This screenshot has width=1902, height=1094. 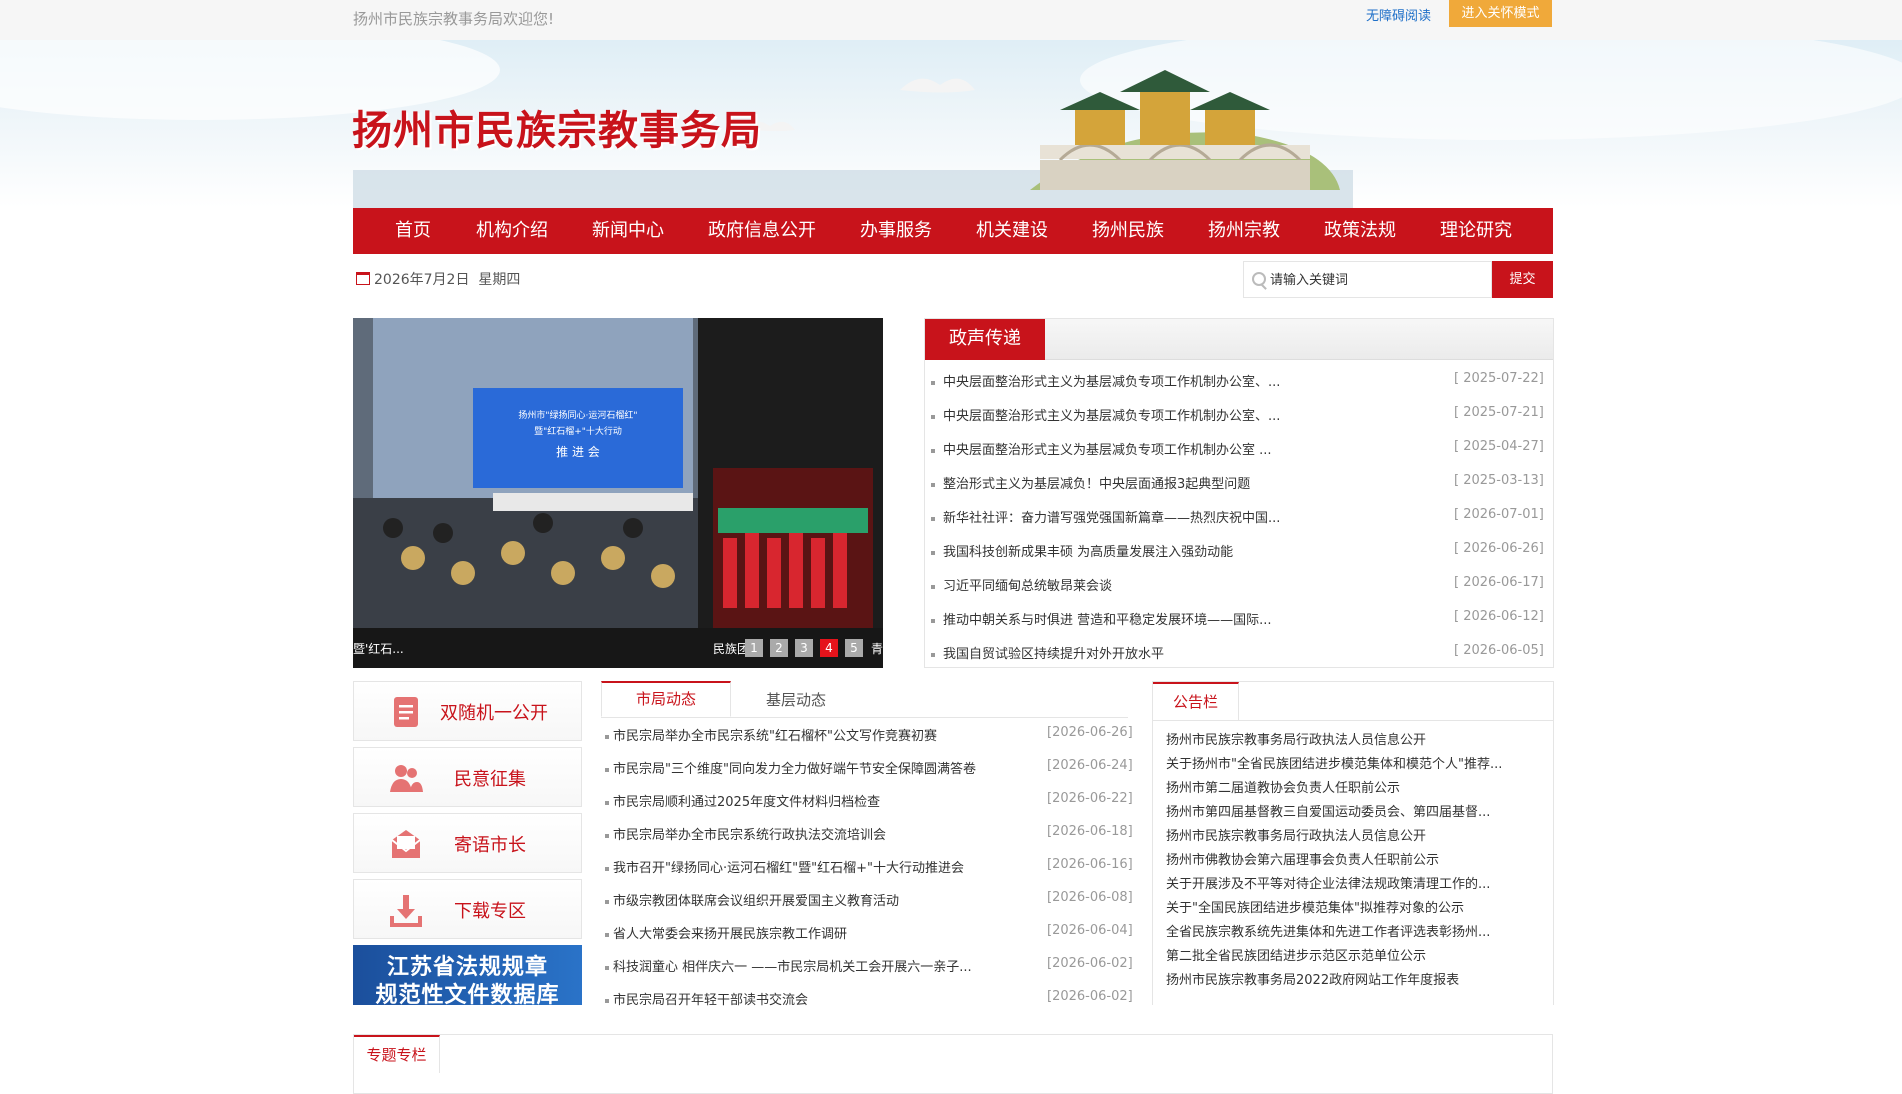 I want to click on news-item: 整治形式主义为基层减负！中央层面通报3起典型问题, so click(x=1090, y=482).